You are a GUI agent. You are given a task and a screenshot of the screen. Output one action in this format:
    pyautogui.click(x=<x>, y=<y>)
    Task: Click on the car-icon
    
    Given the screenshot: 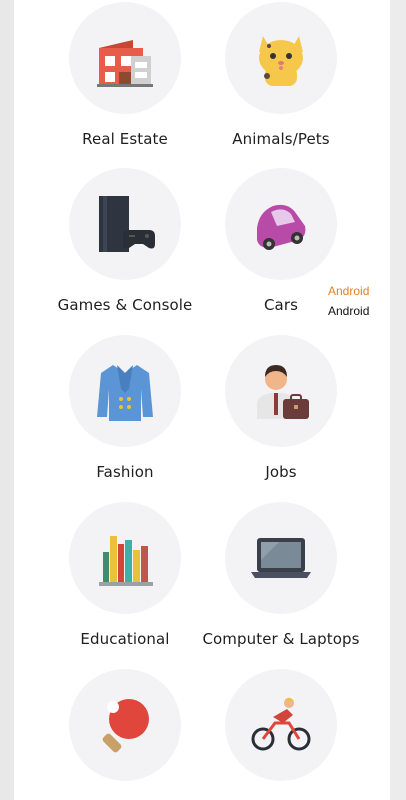 What is the action you would take?
    pyautogui.click(x=281, y=227)
    